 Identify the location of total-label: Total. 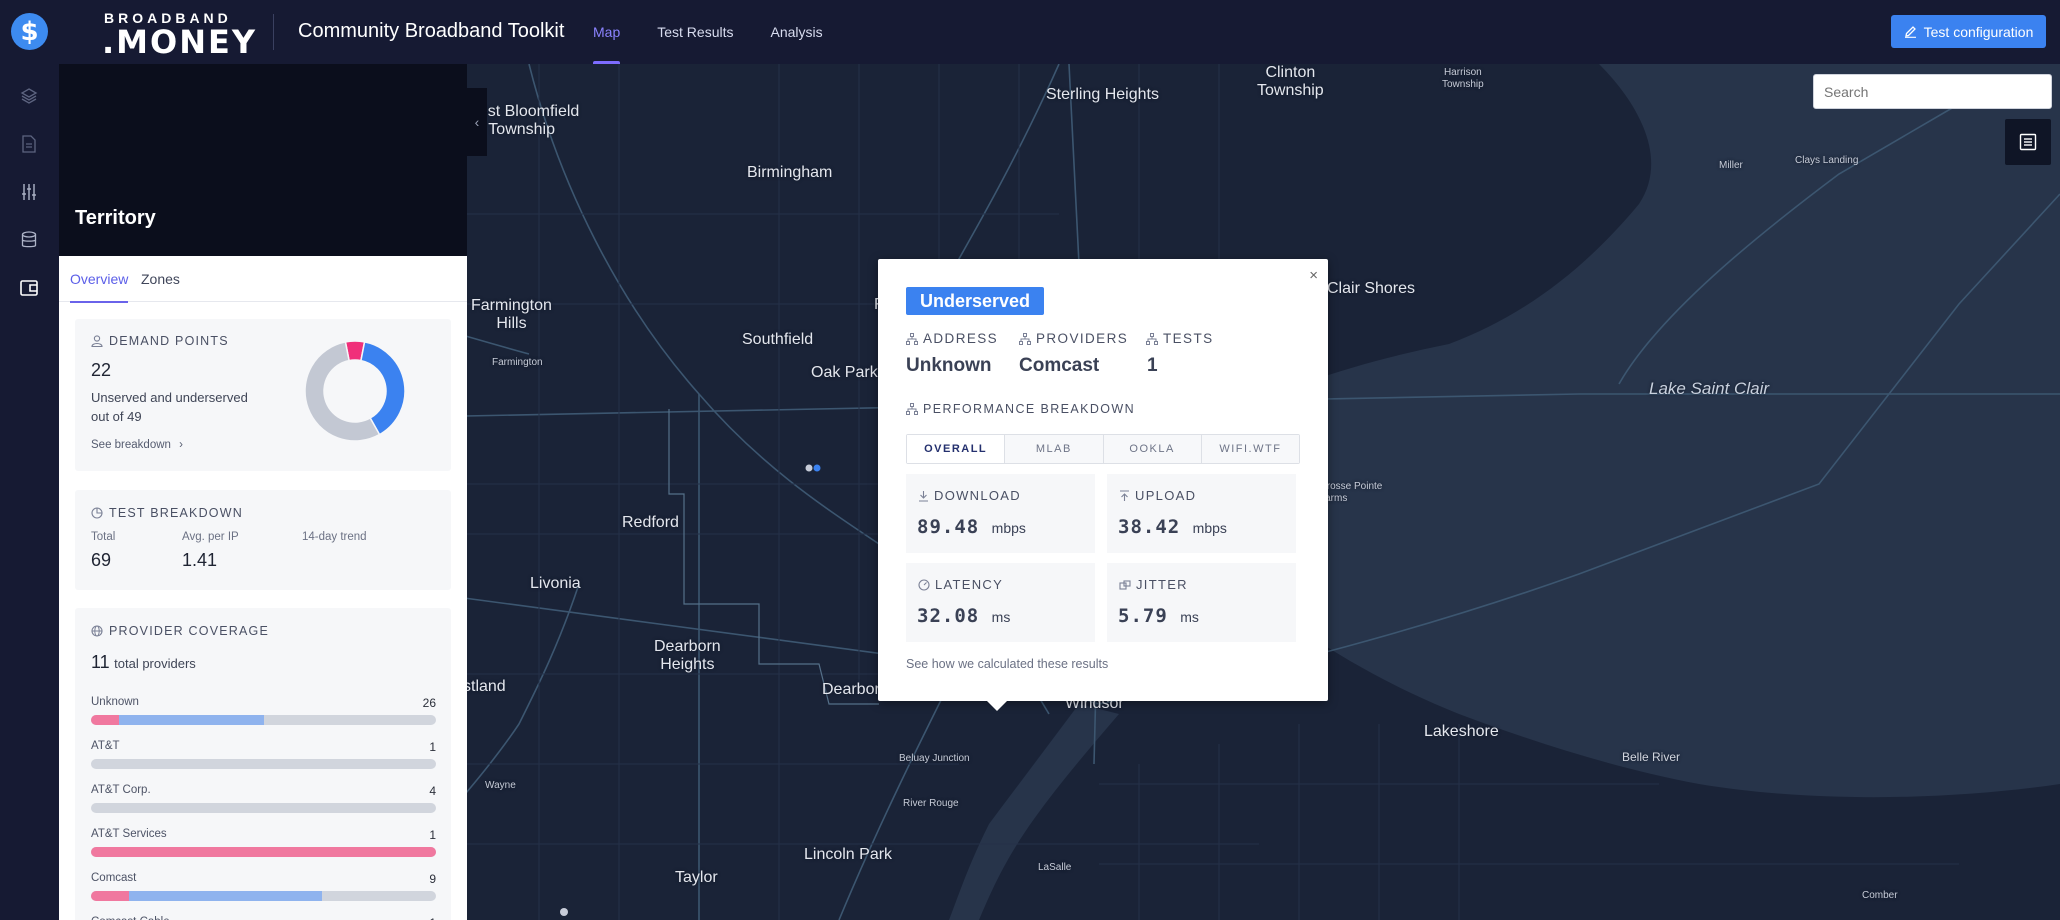
(103, 537).